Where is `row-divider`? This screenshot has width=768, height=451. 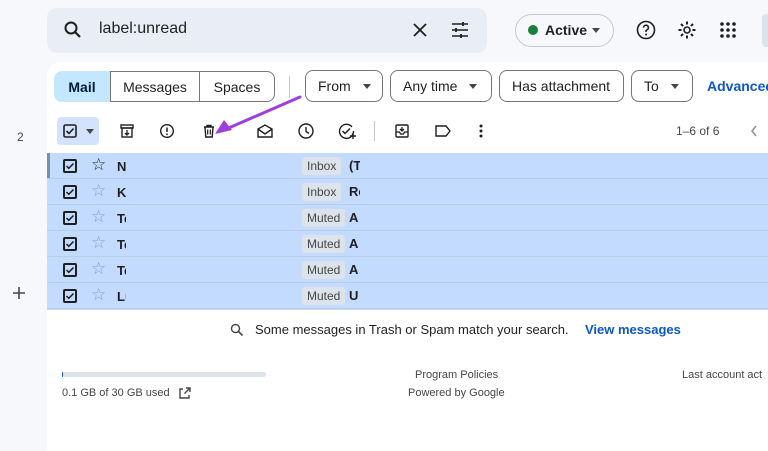 row-divider is located at coordinates (407, 308).